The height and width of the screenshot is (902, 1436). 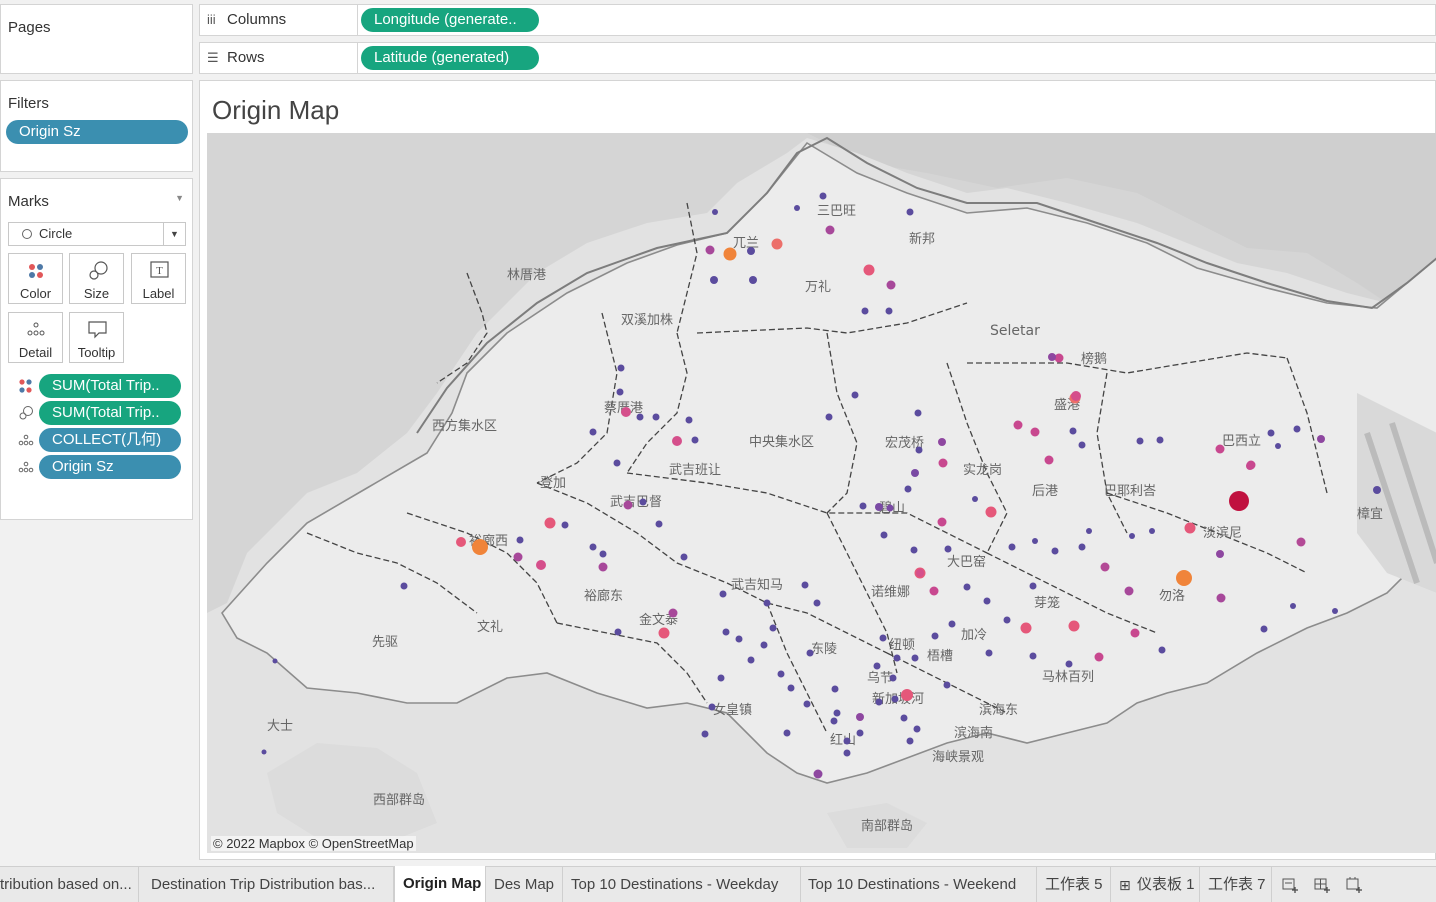 I want to click on detail-button: Detail, so click(x=35, y=337).